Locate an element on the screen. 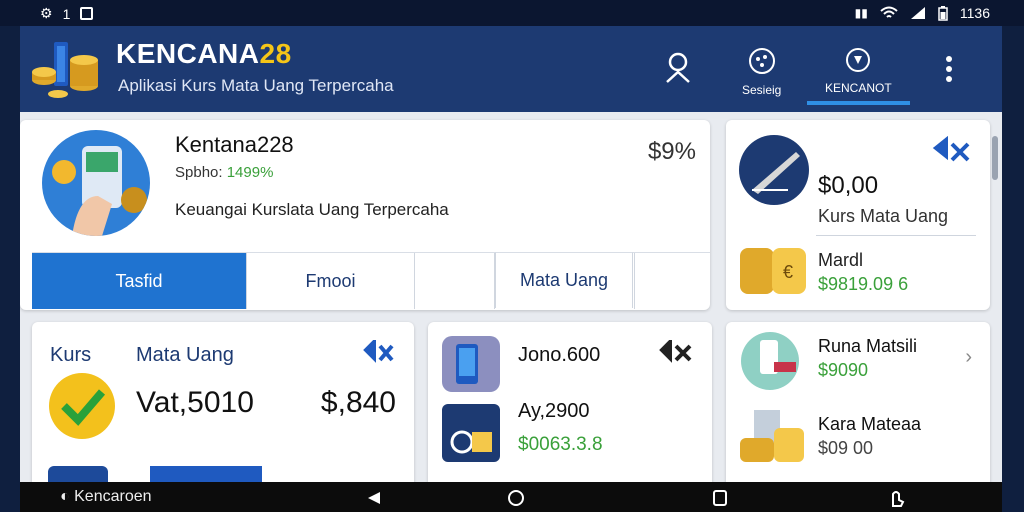  battery-icon is located at coordinates (943, 13).